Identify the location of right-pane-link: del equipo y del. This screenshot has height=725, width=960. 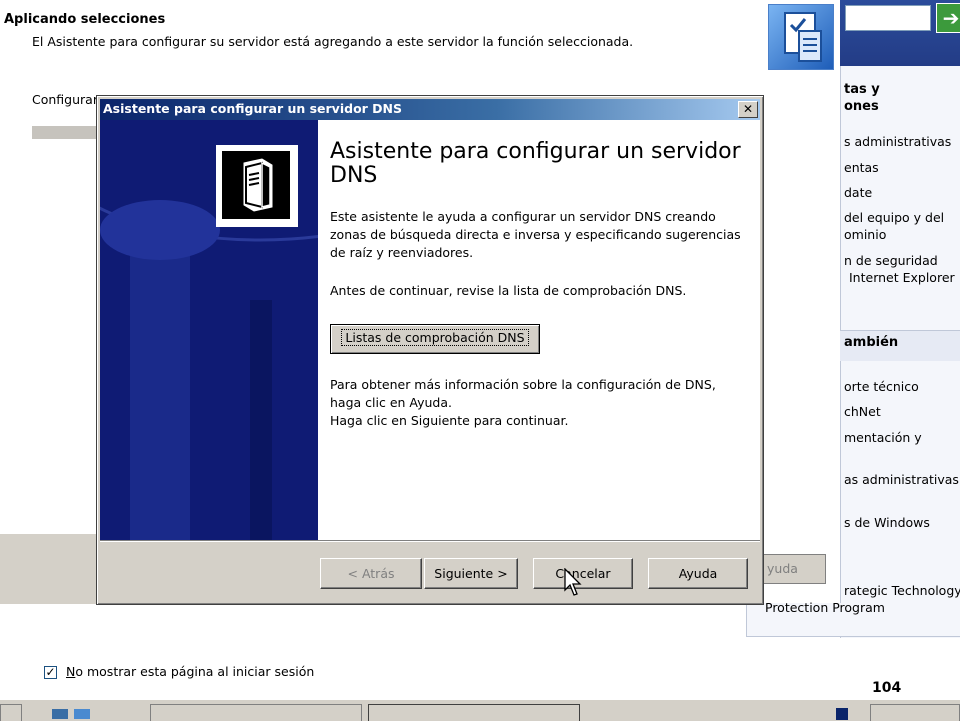
(894, 217).